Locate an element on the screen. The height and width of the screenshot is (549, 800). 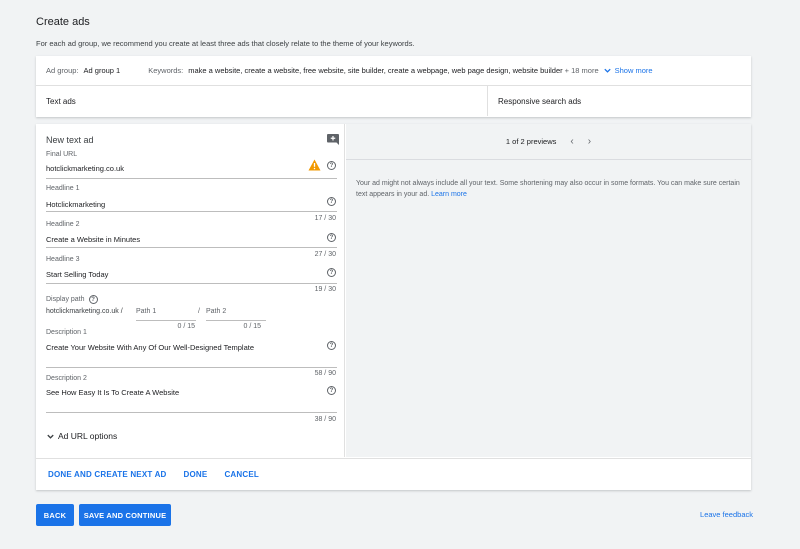
chevron-left-icon: ‹ is located at coordinates (571, 141).